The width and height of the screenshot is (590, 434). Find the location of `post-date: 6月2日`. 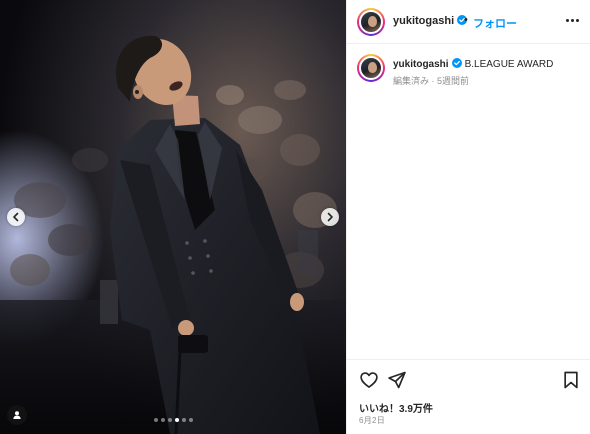

post-date: 6月2日 is located at coordinates (372, 420).